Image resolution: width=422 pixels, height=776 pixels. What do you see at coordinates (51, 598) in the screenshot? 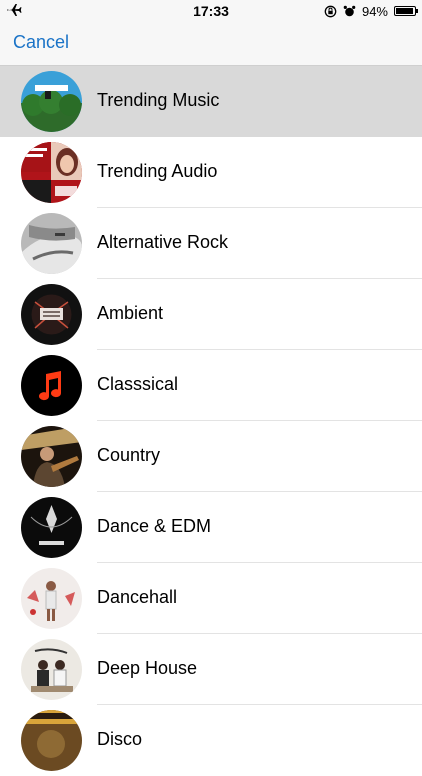
I see `dancehall-art` at bounding box center [51, 598].